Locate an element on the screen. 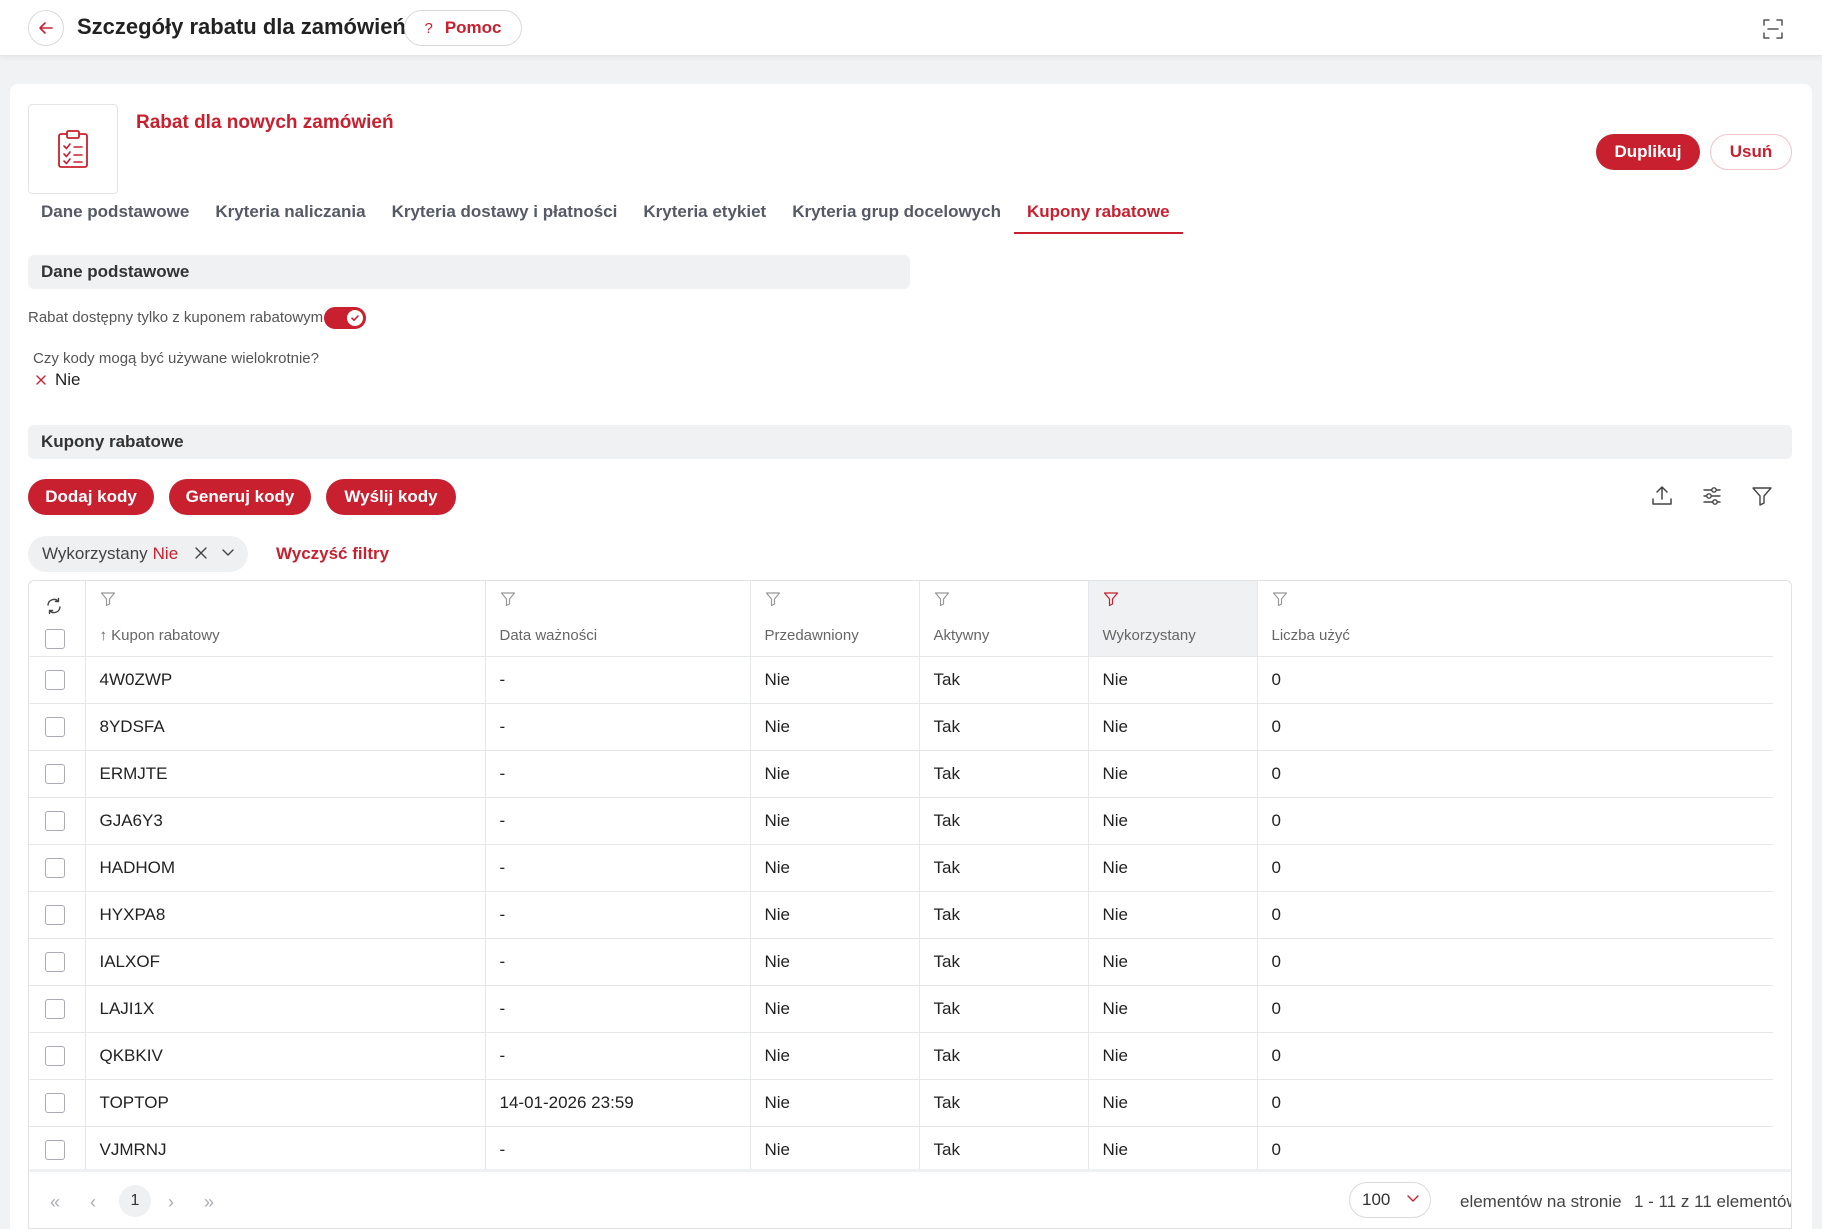 The height and width of the screenshot is (1229, 1822). send-codes-button: Wyślij kody is located at coordinates (391, 497).